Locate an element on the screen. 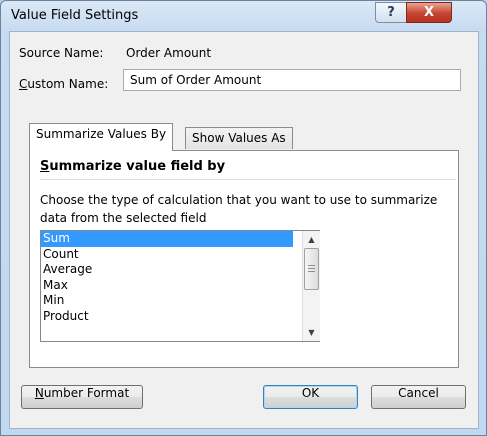  source-name-label: Source Name: is located at coordinates (61, 53).